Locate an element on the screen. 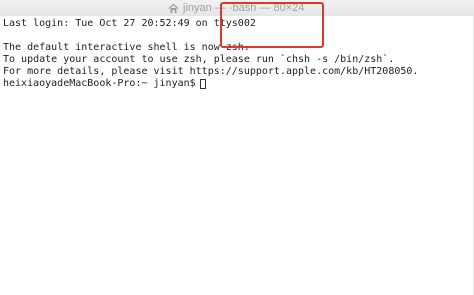 The image size is (474, 295). home-icon is located at coordinates (173, 8).